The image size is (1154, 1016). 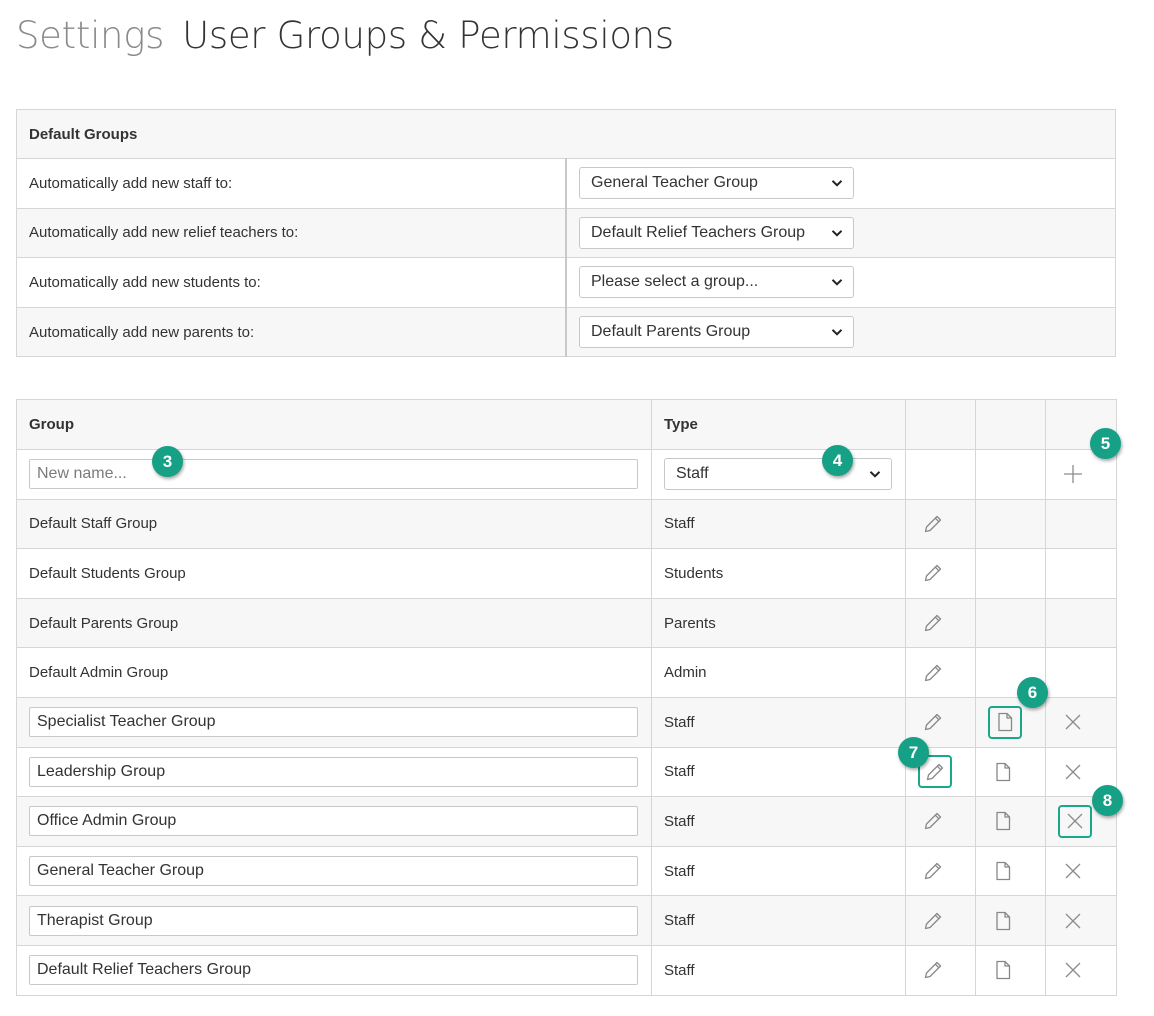 I want to click on default-parents-group-select: Default Parents Group, so click(x=716, y=332).